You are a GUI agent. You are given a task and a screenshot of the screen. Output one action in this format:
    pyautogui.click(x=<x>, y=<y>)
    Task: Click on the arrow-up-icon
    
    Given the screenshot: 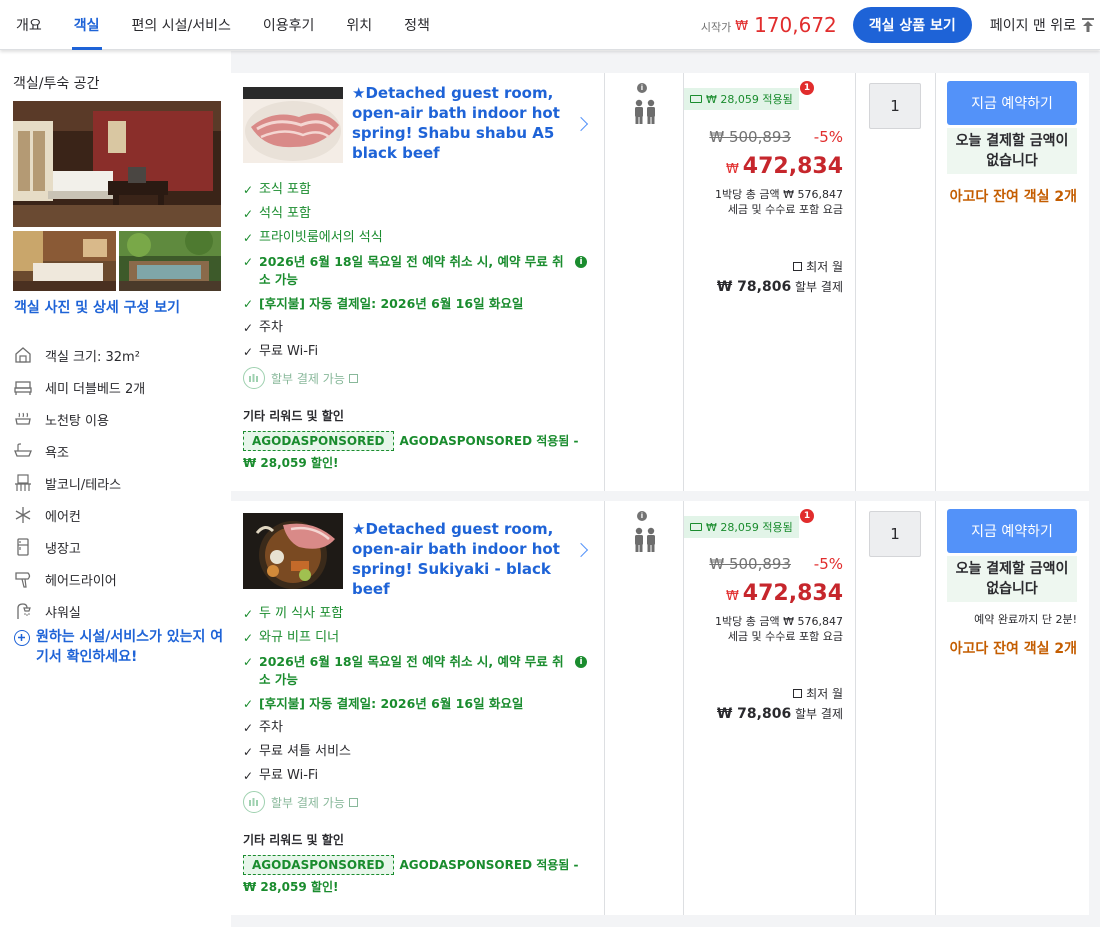 What is the action you would take?
    pyautogui.click(x=1088, y=25)
    